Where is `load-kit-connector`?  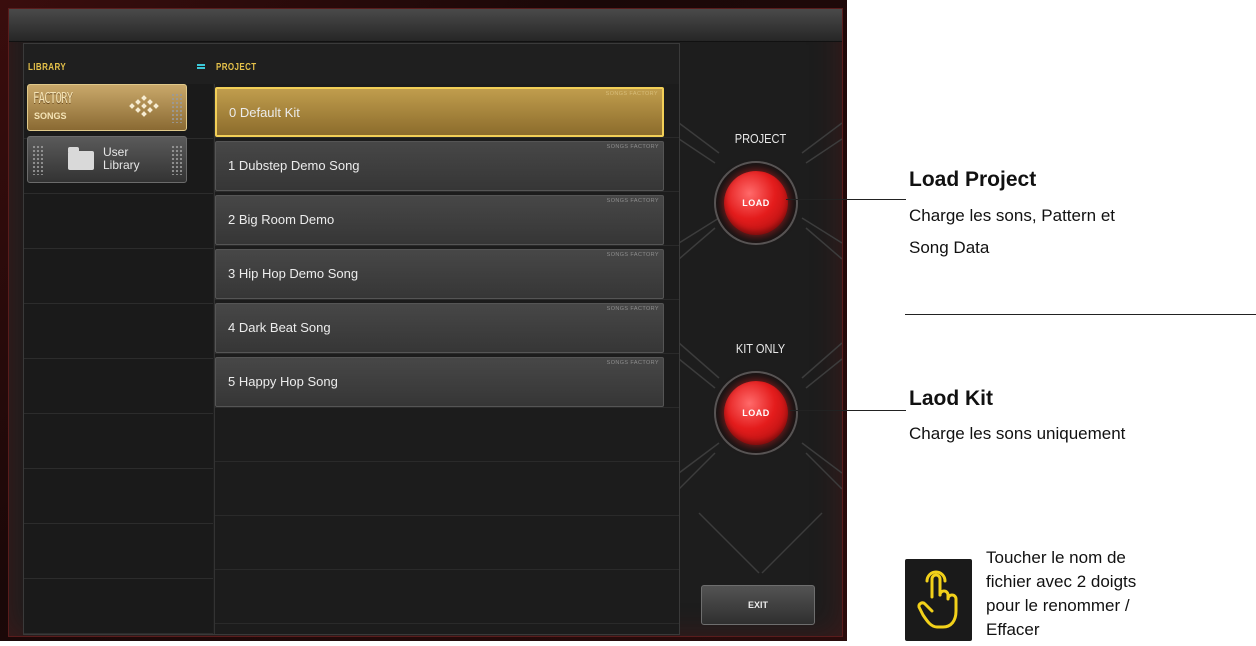
load-kit-connector is located at coordinates (848, 410).